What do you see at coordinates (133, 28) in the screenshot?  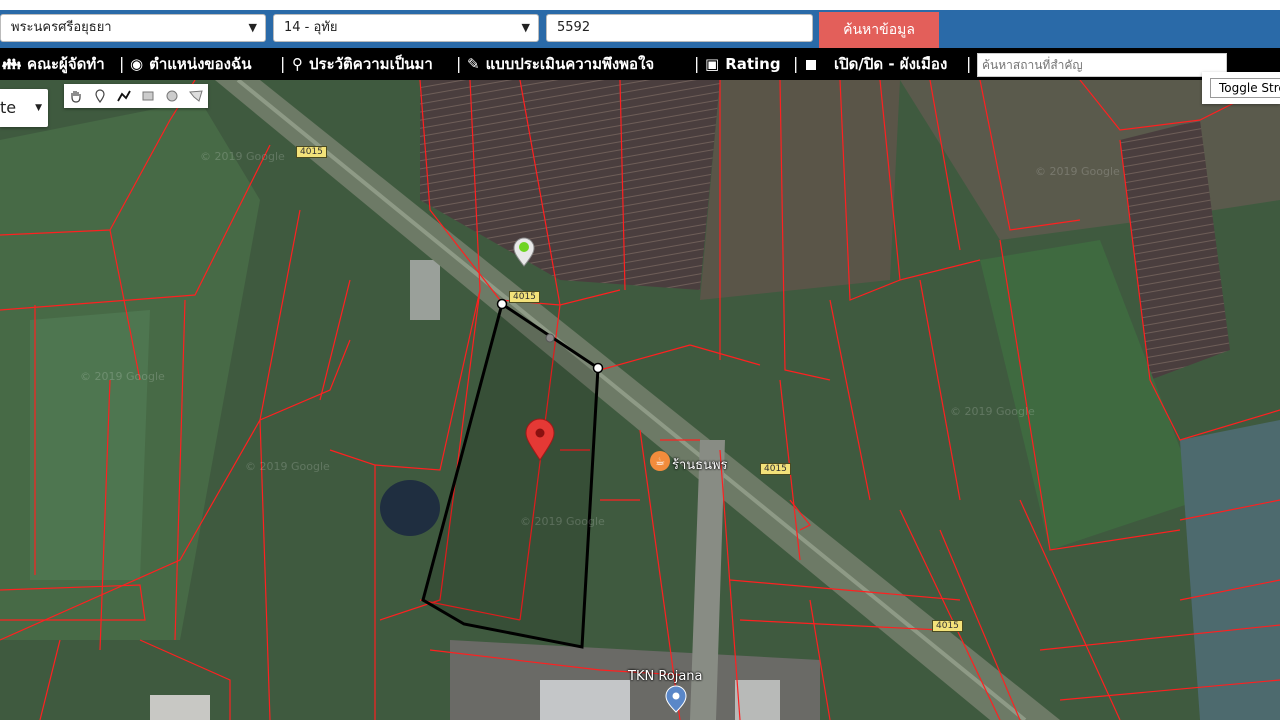 I see `province-select: พระนครศรีอยุธยา ▼` at bounding box center [133, 28].